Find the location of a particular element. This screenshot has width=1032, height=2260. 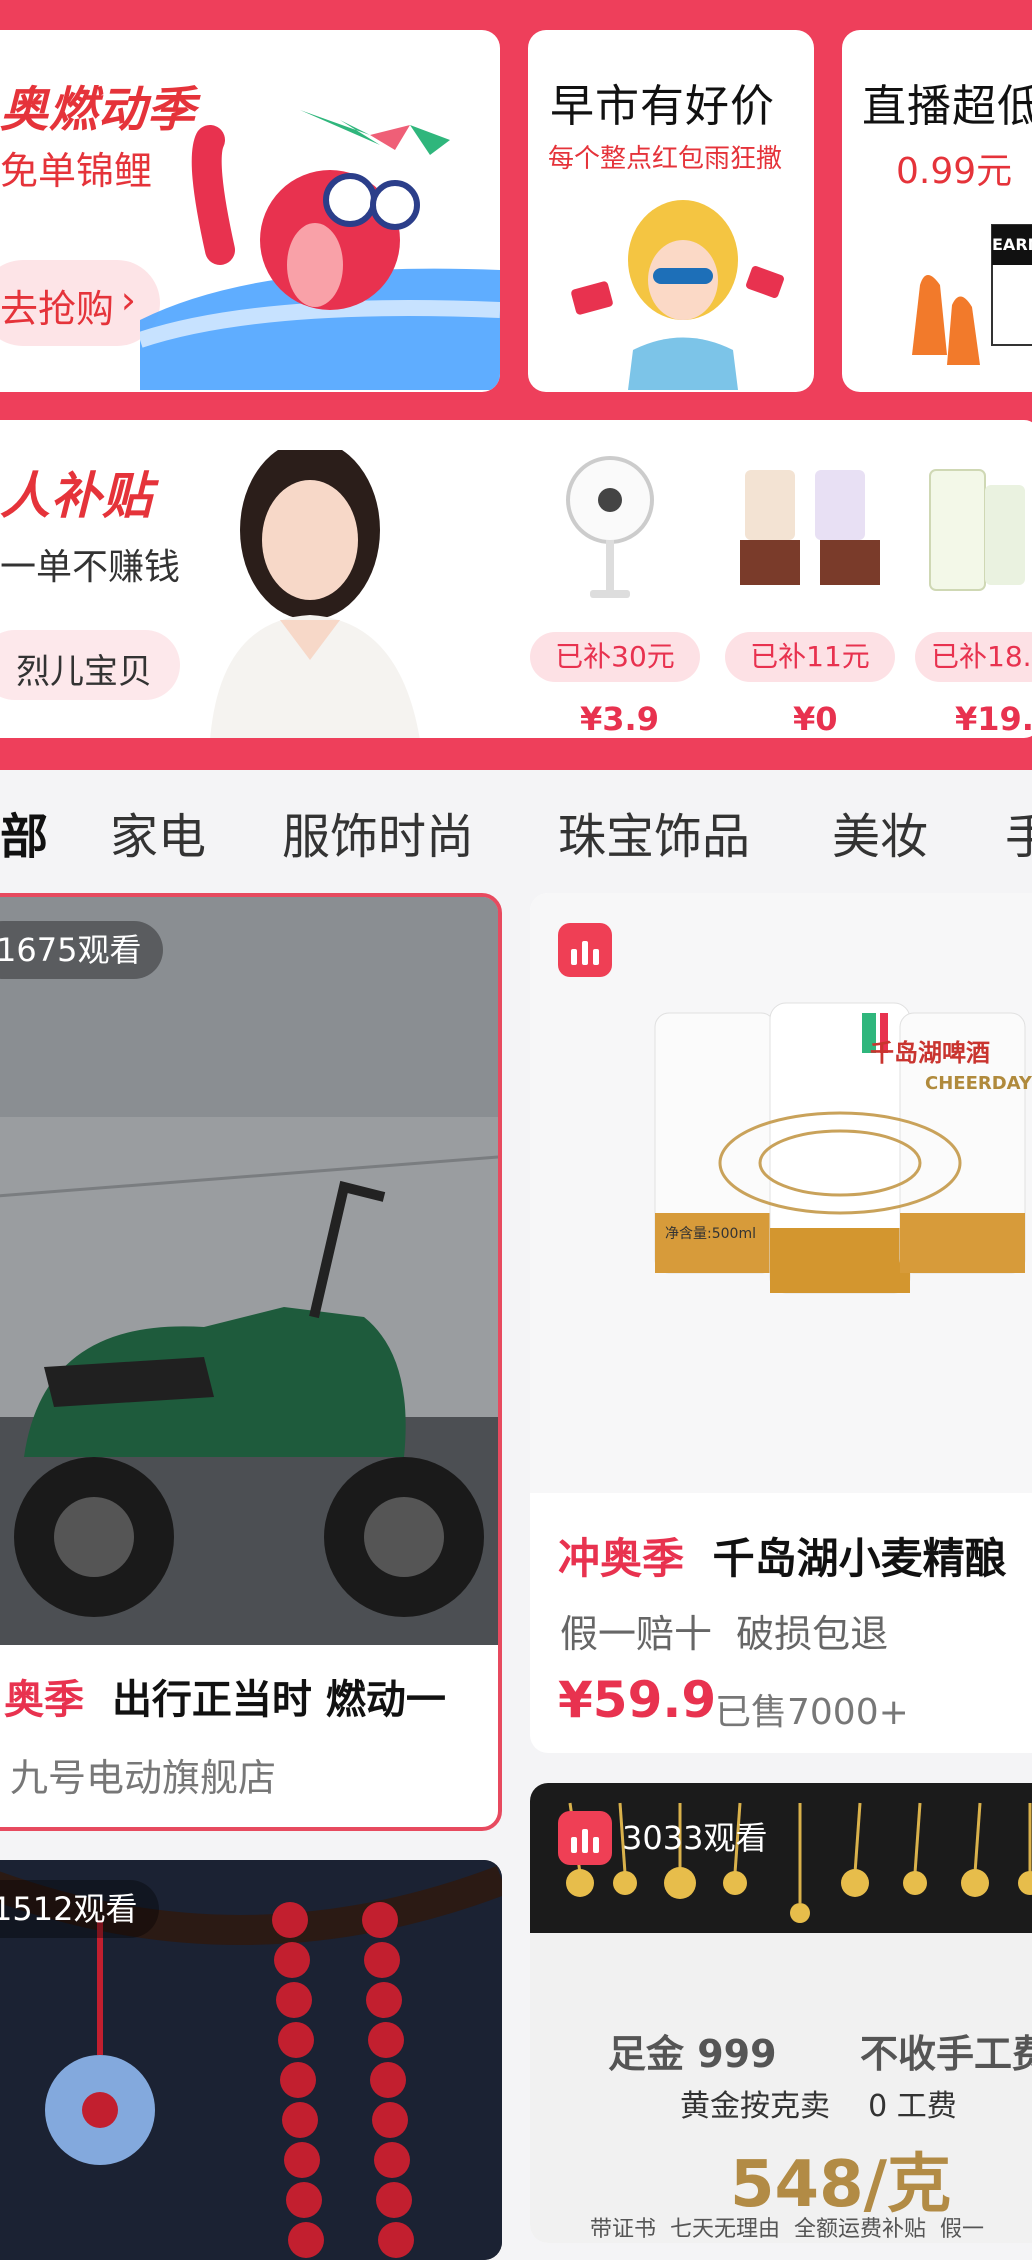

tab-appliances: 家电 is located at coordinates (158, 832).